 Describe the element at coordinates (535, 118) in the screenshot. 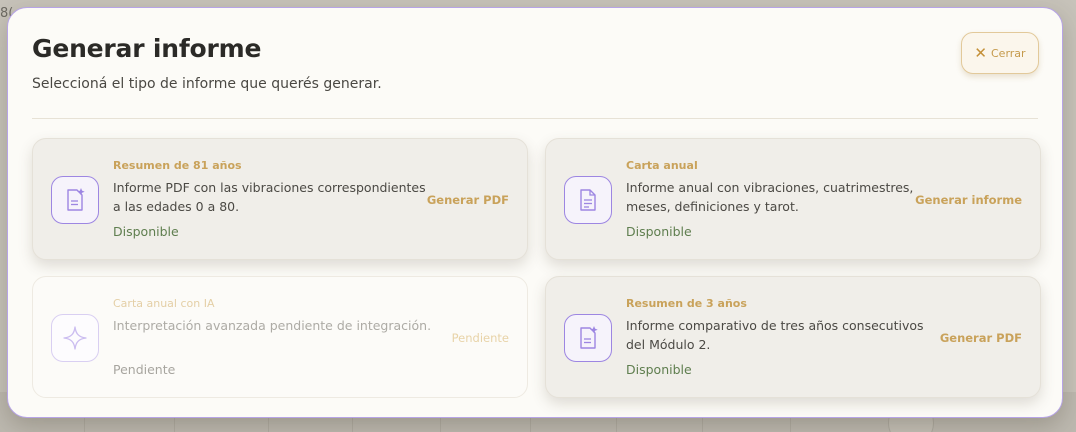

I see `header-divider` at that location.